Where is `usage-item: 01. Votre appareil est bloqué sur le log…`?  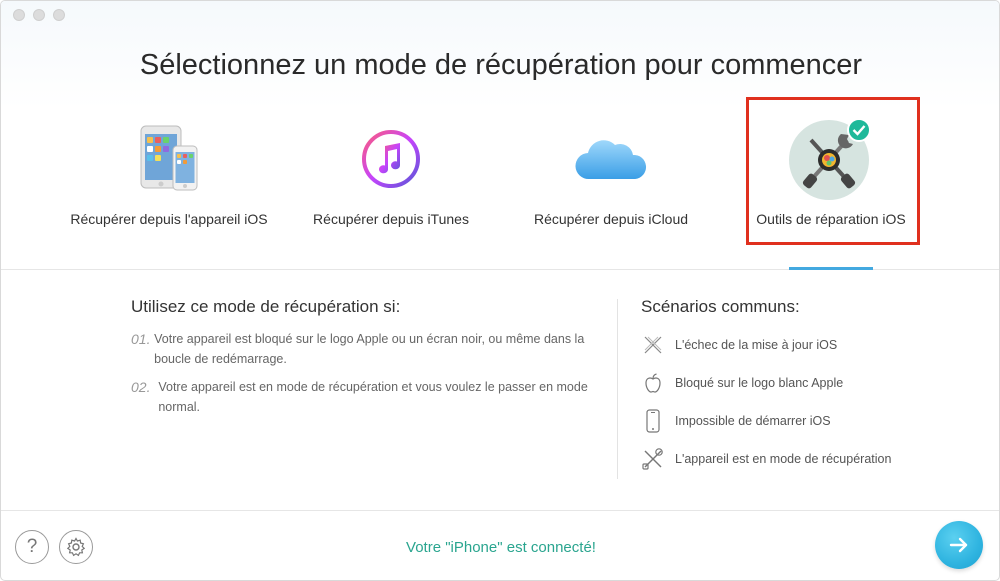
usage-item: 01. Votre appareil est bloqué sur le log… is located at coordinates (361, 349).